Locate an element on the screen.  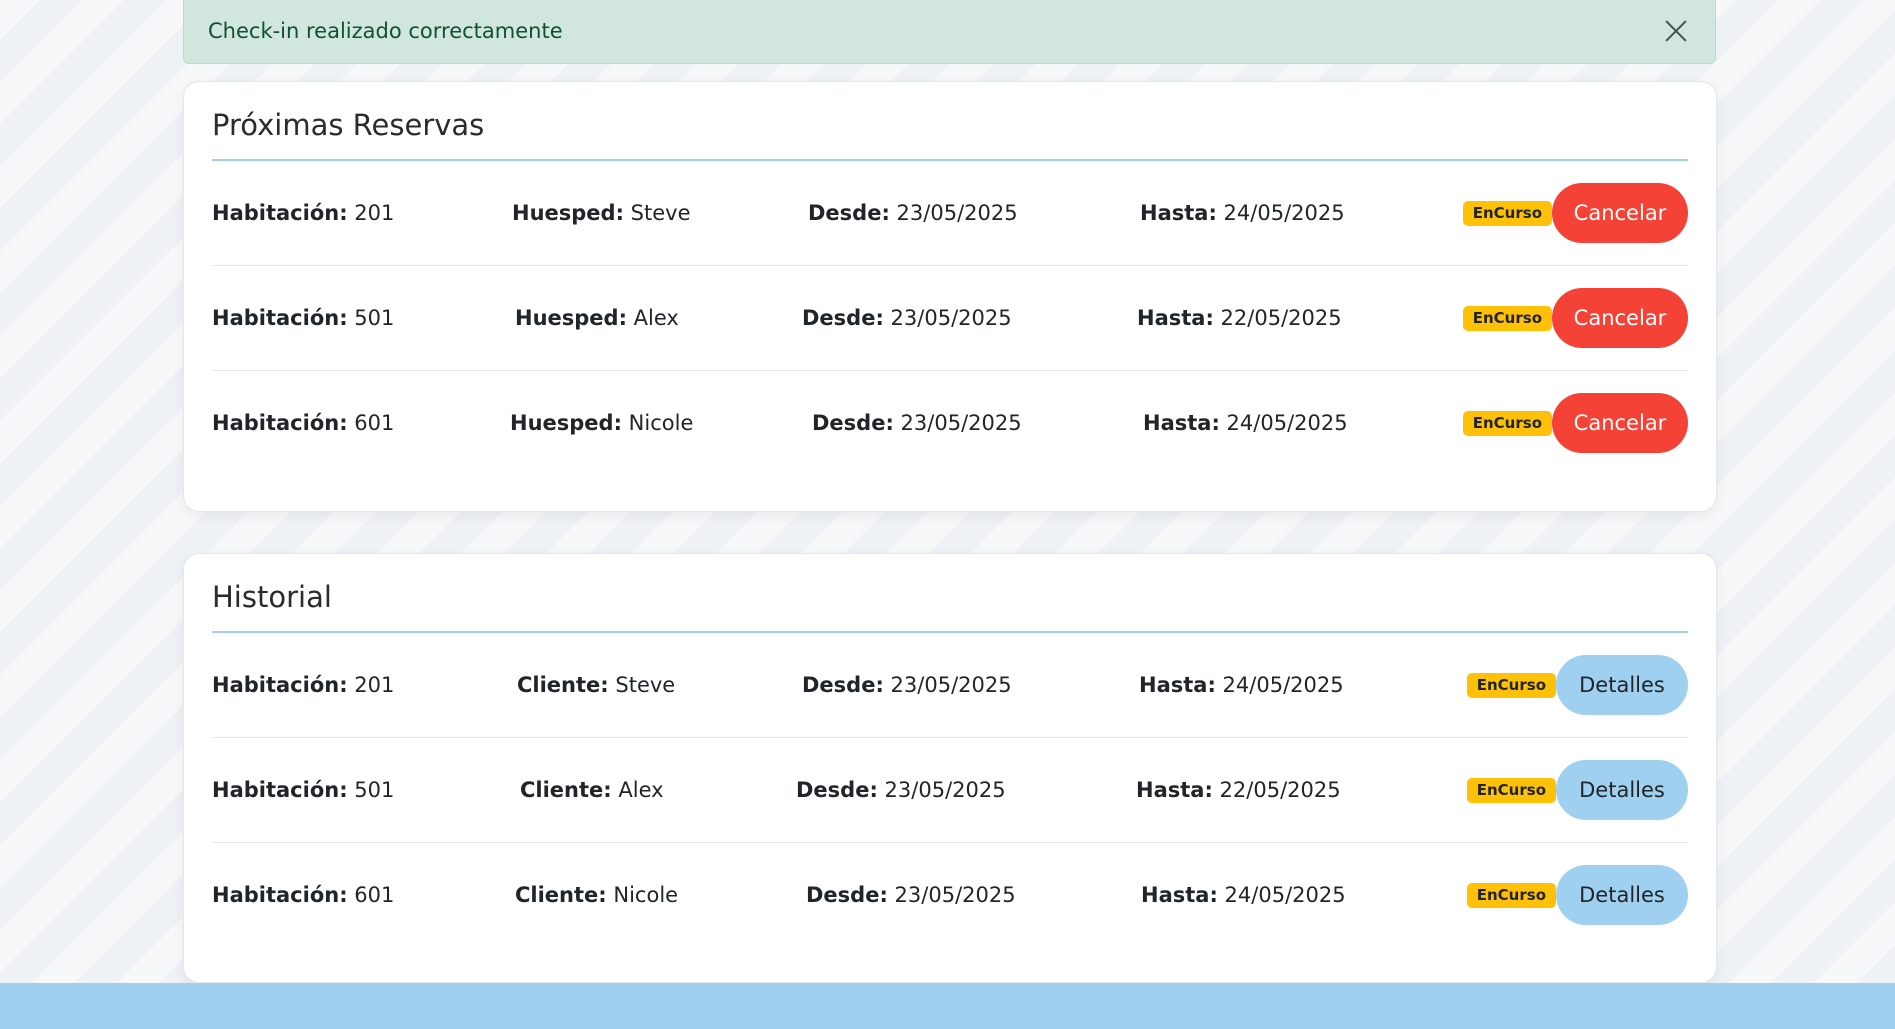
guest-cell: Huesped: Nicole is located at coordinates (601, 423).